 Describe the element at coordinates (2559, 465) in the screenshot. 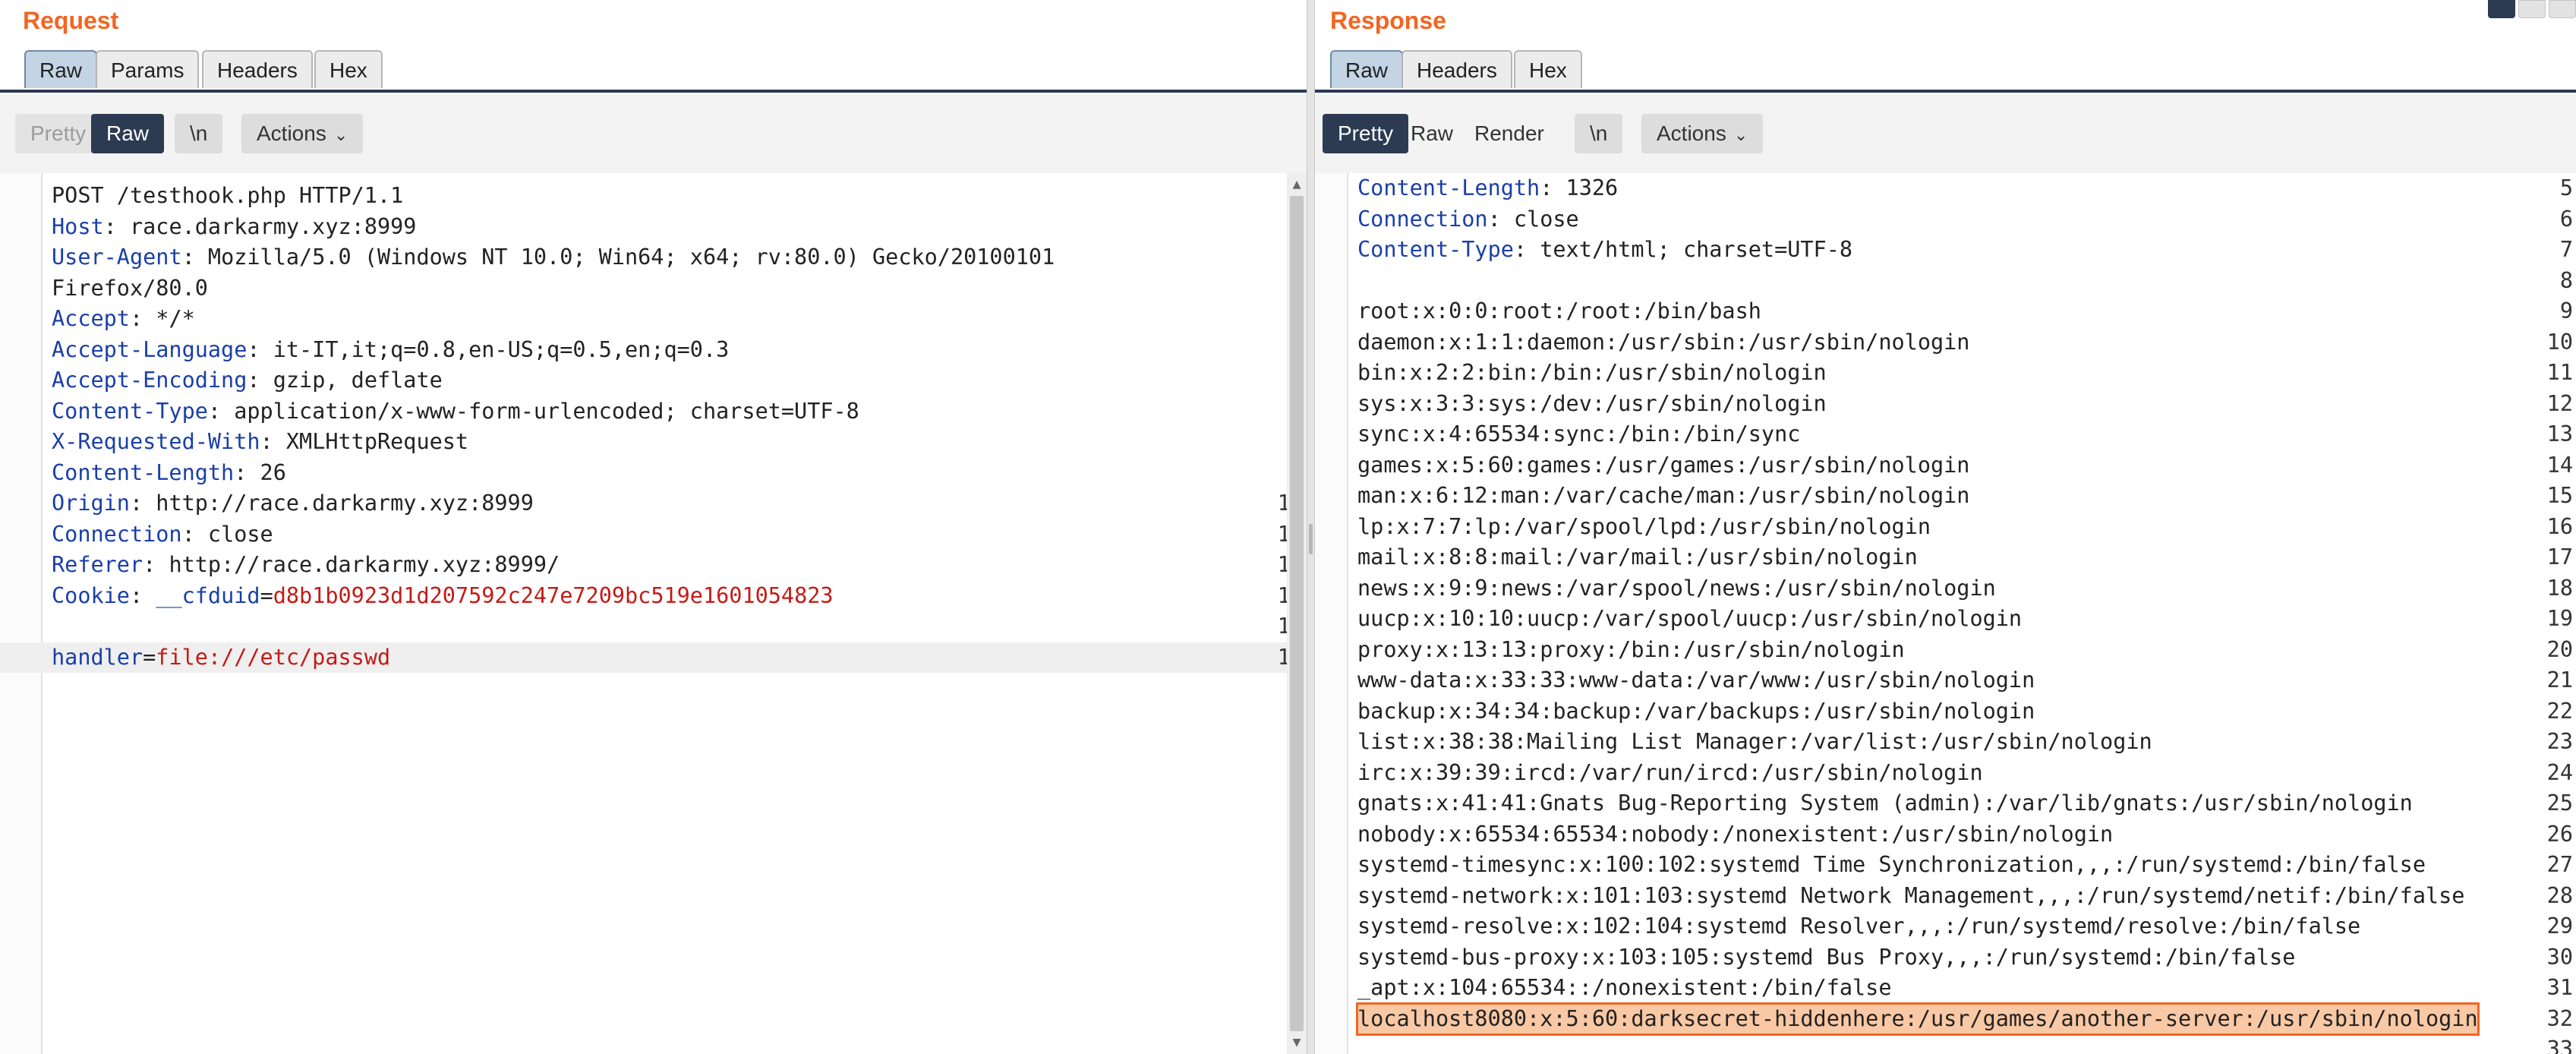

I see `line-number: 14` at that location.